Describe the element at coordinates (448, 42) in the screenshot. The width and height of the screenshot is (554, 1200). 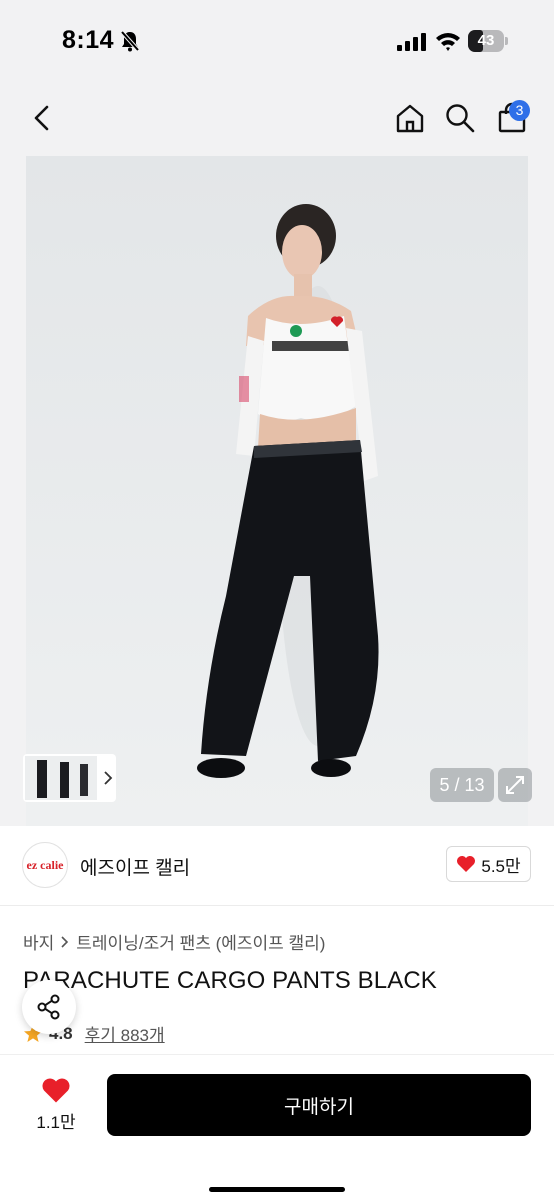
I see `wifi-icon` at that location.